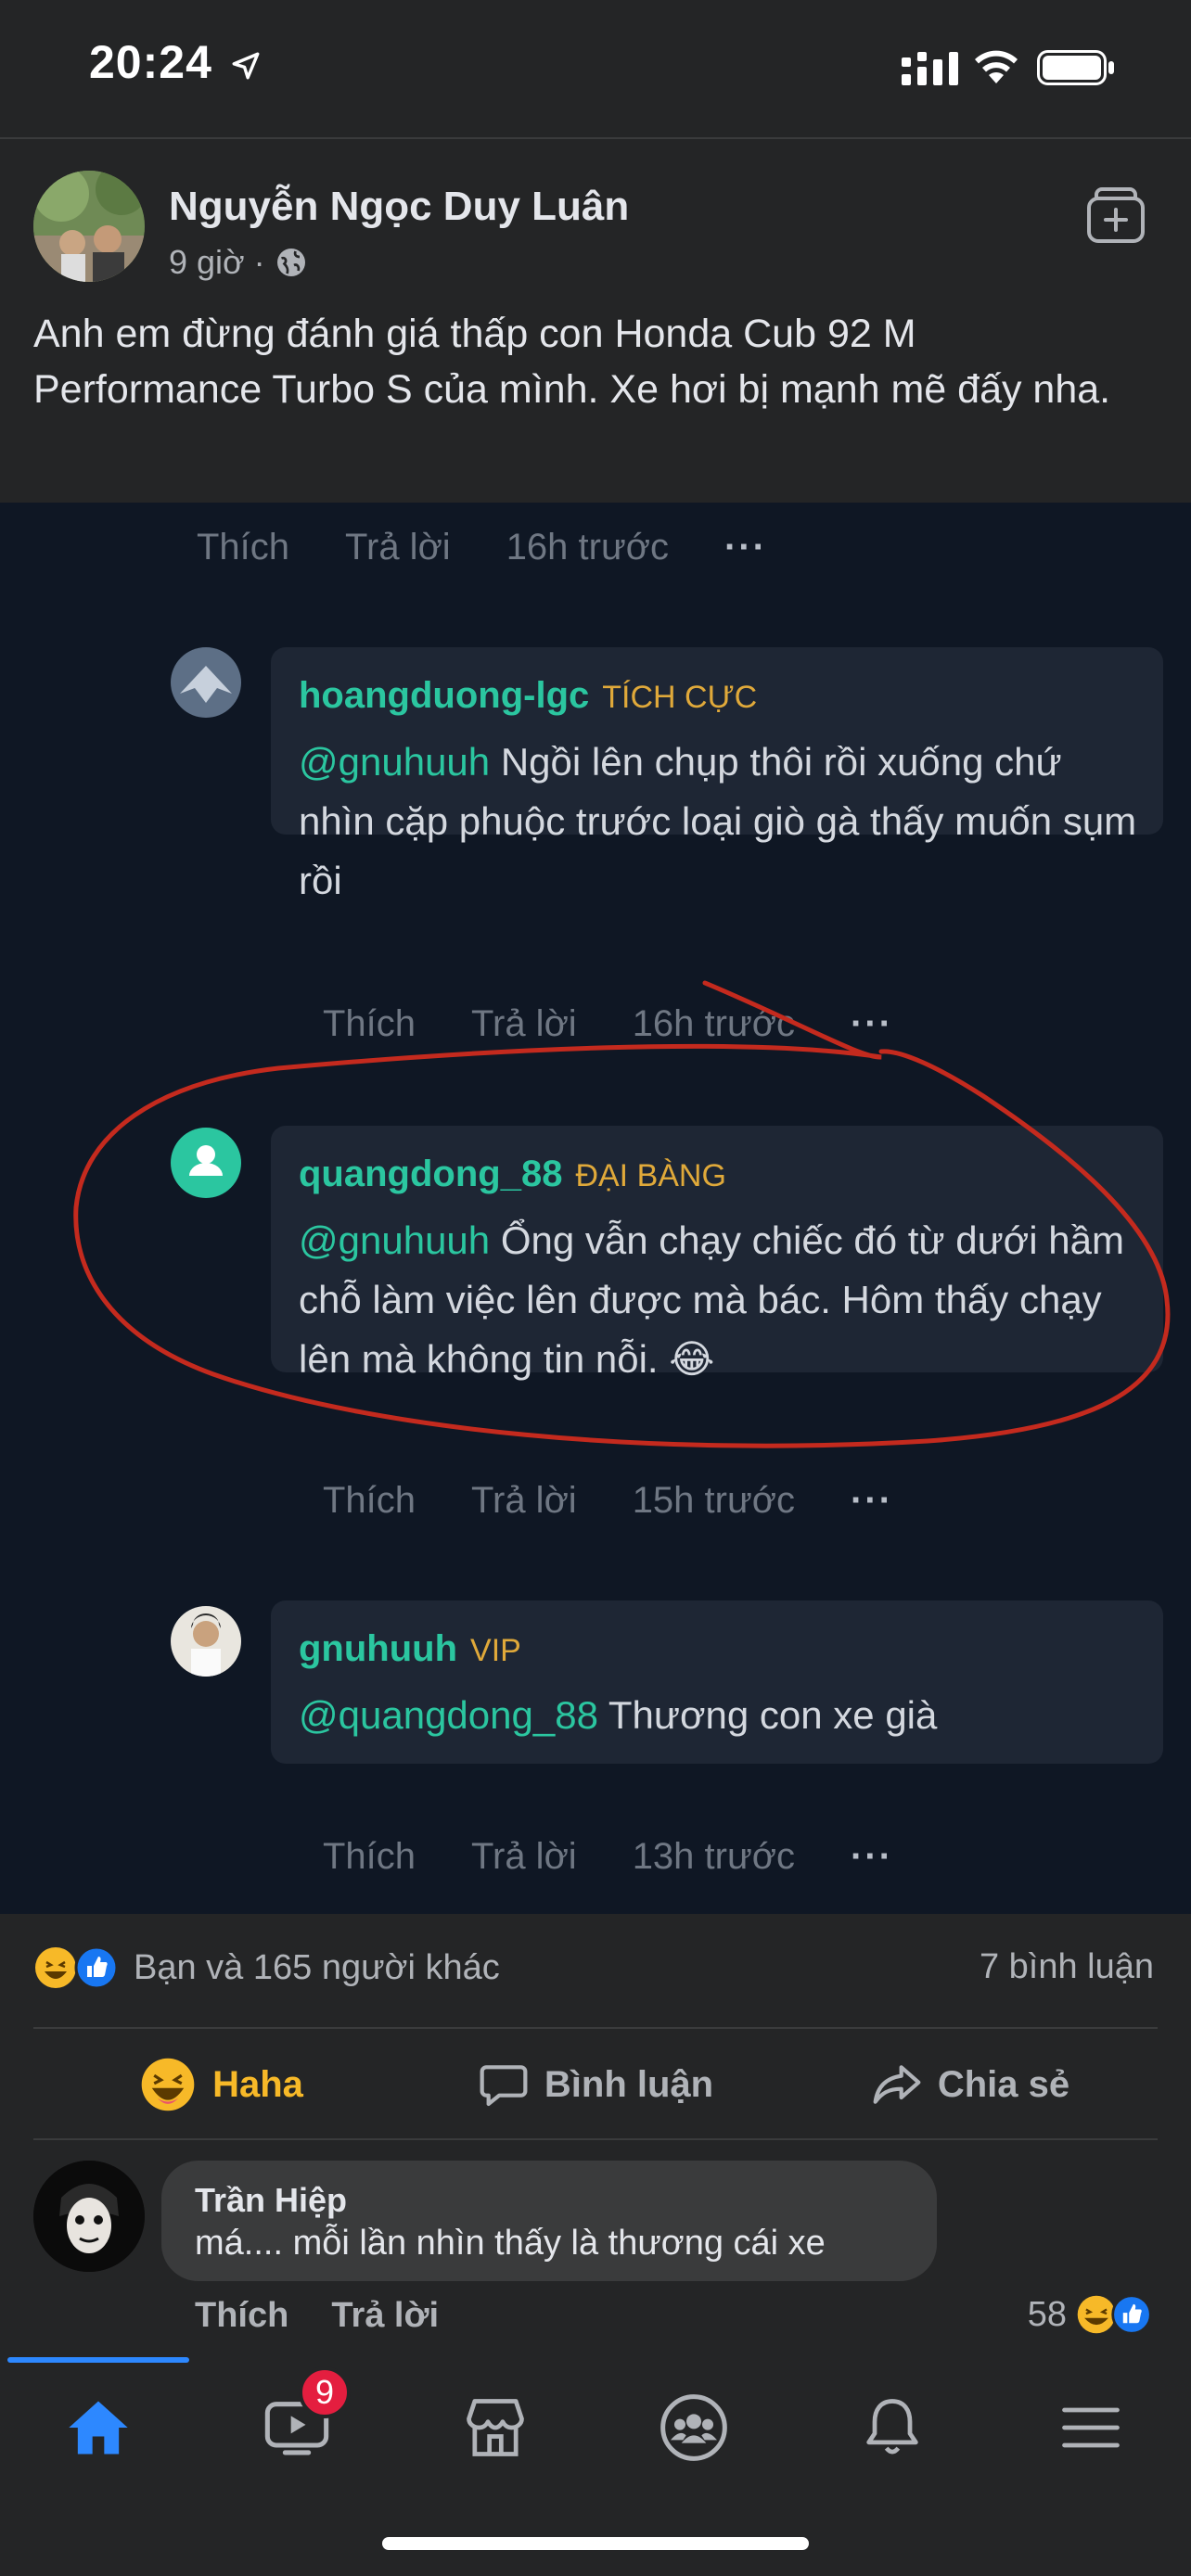 This screenshot has height=2576, width=1191. Describe the element at coordinates (1075, 67) in the screenshot. I see `battery-icon` at that location.